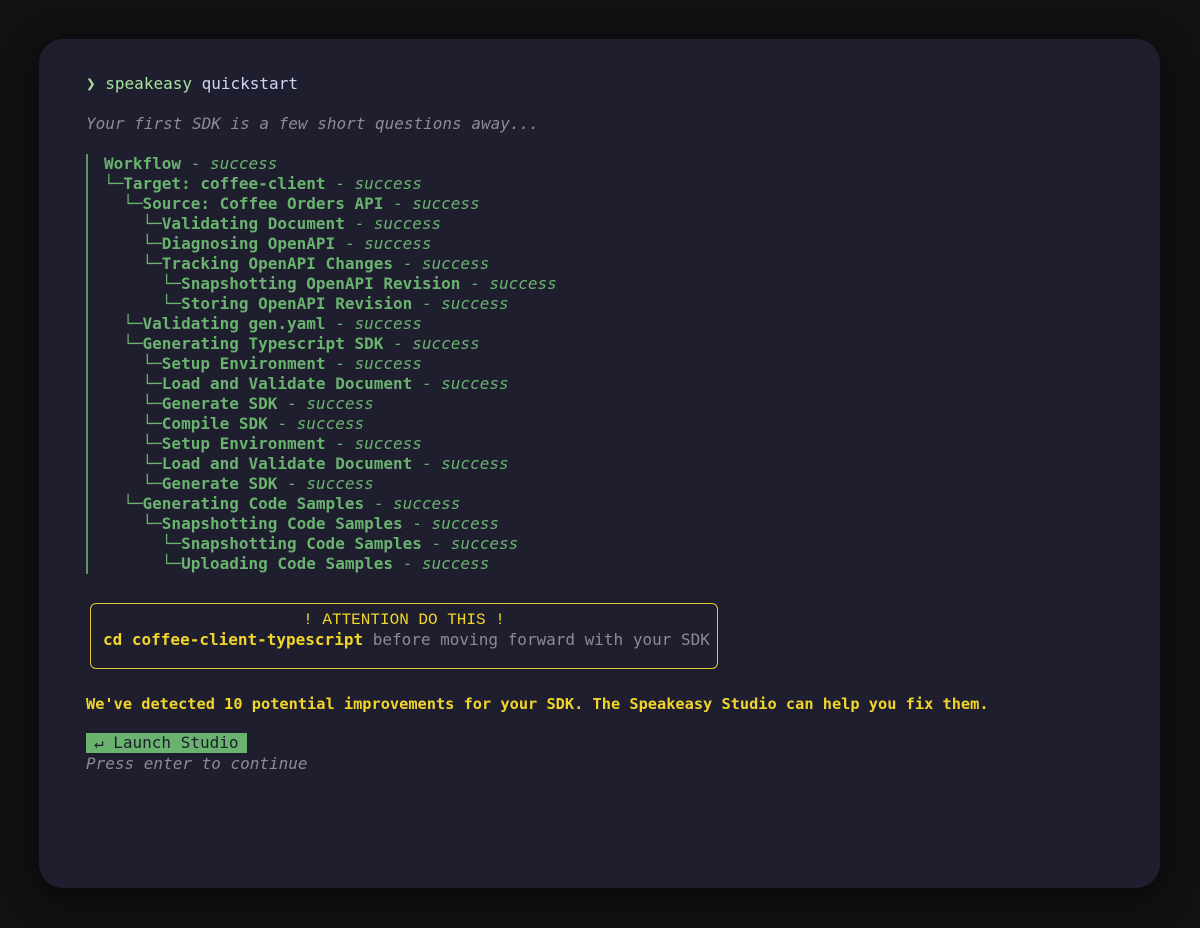 The height and width of the screenshot is (928, 1200). Describe the element at coordinates (224, 183) in the screenshot. I see `tree-step-label: Target: coffee-client` at that location.